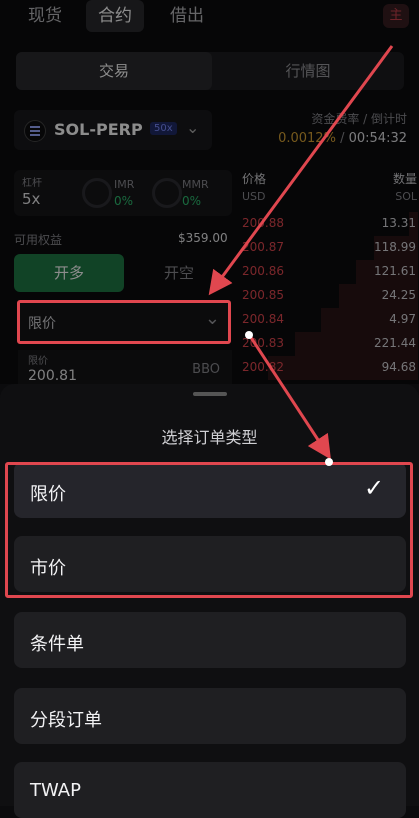 This screenshot has width=419, height=818. I want to click on arrow-to-select, so click(301, 170).